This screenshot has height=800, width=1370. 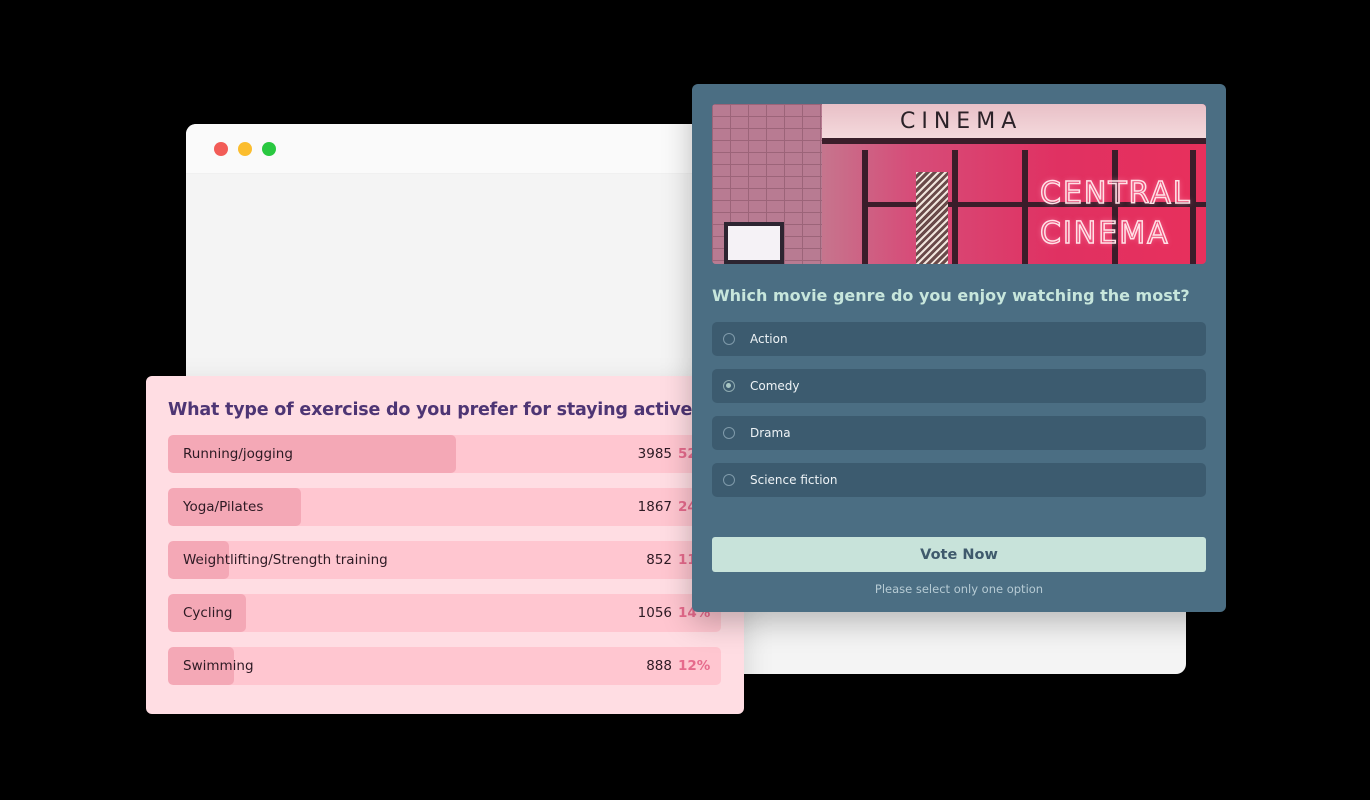 What do you see at coordinates (961, 121) in the screenshot?
I see `marquee-text: CINEMA` at bounding box center [961, 121].